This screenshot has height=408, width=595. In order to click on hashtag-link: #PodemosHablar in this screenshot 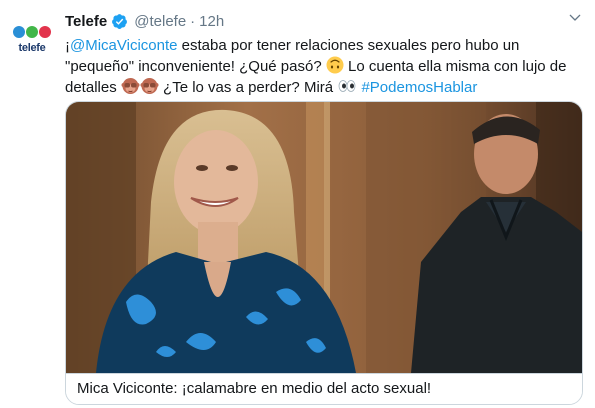, I will do `click(419, 87)`.